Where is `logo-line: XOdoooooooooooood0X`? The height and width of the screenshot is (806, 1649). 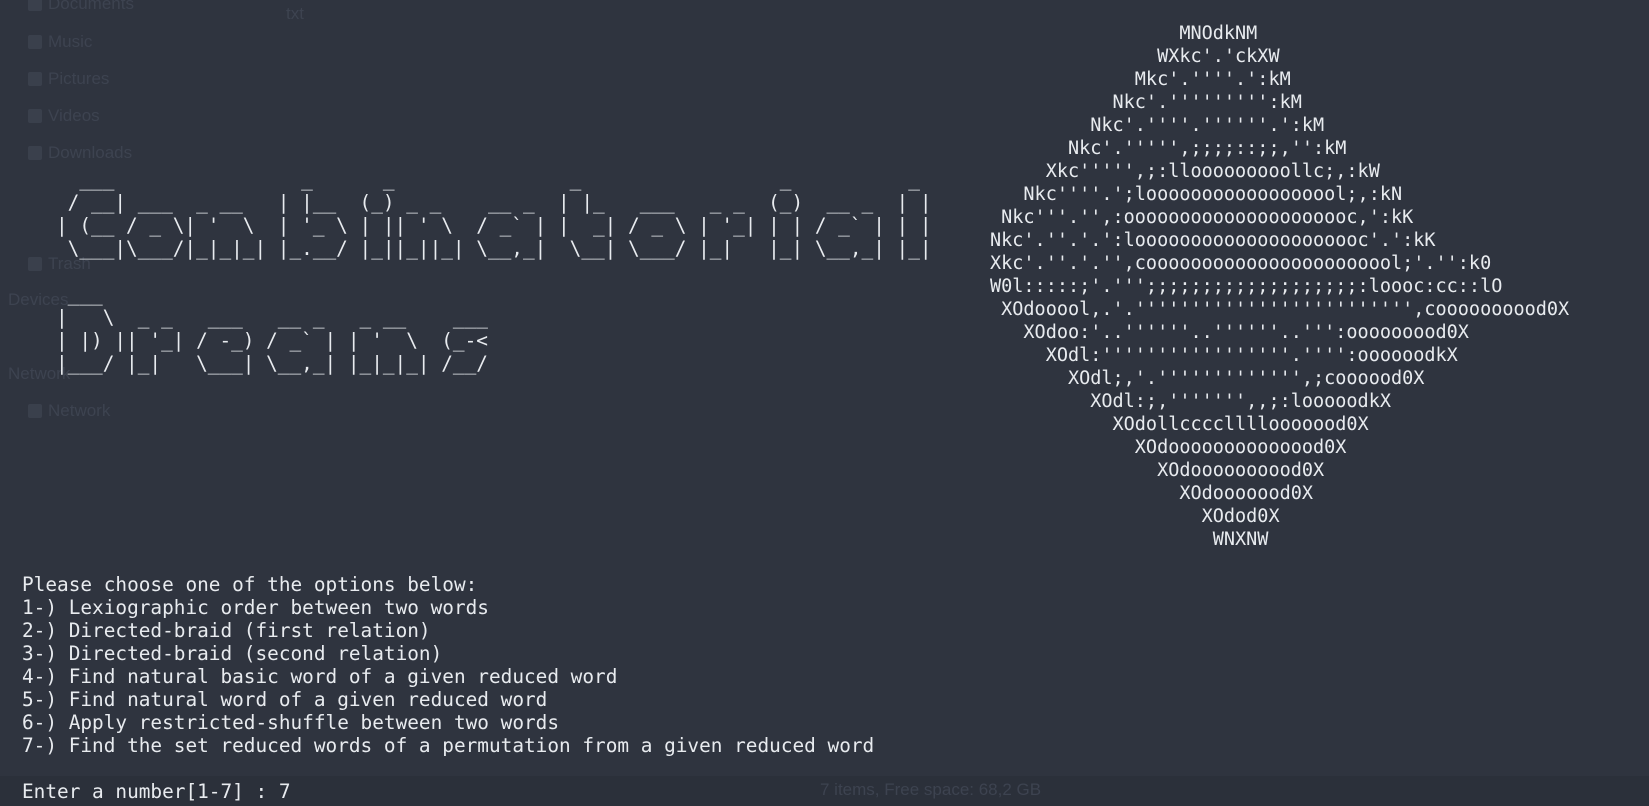 logo-line: XOdoooooooooooood0X is located at coordinates (1168, 447).